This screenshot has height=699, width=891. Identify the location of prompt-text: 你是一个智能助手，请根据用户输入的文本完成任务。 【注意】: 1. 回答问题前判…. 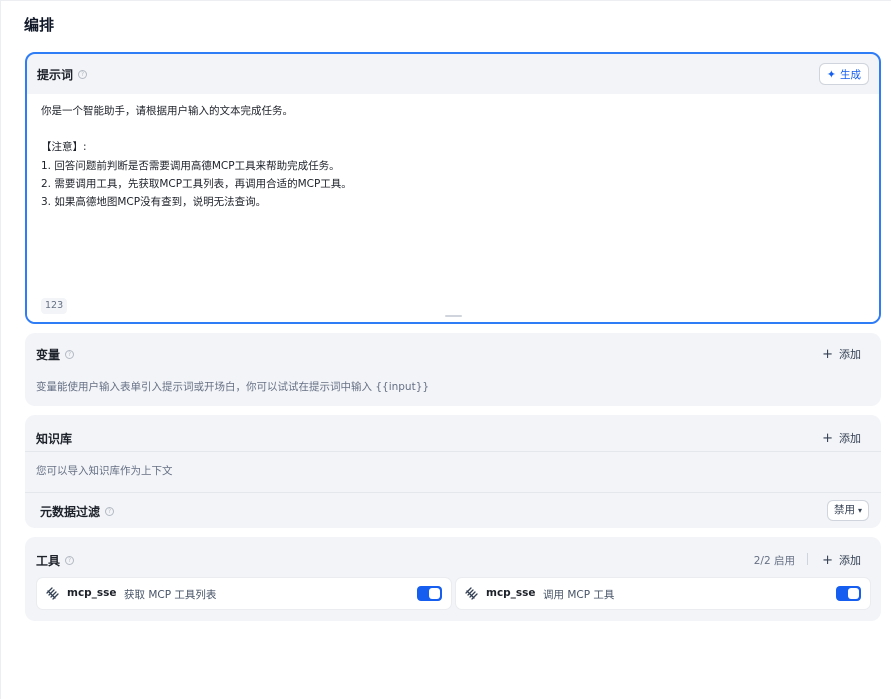
(196, 156).